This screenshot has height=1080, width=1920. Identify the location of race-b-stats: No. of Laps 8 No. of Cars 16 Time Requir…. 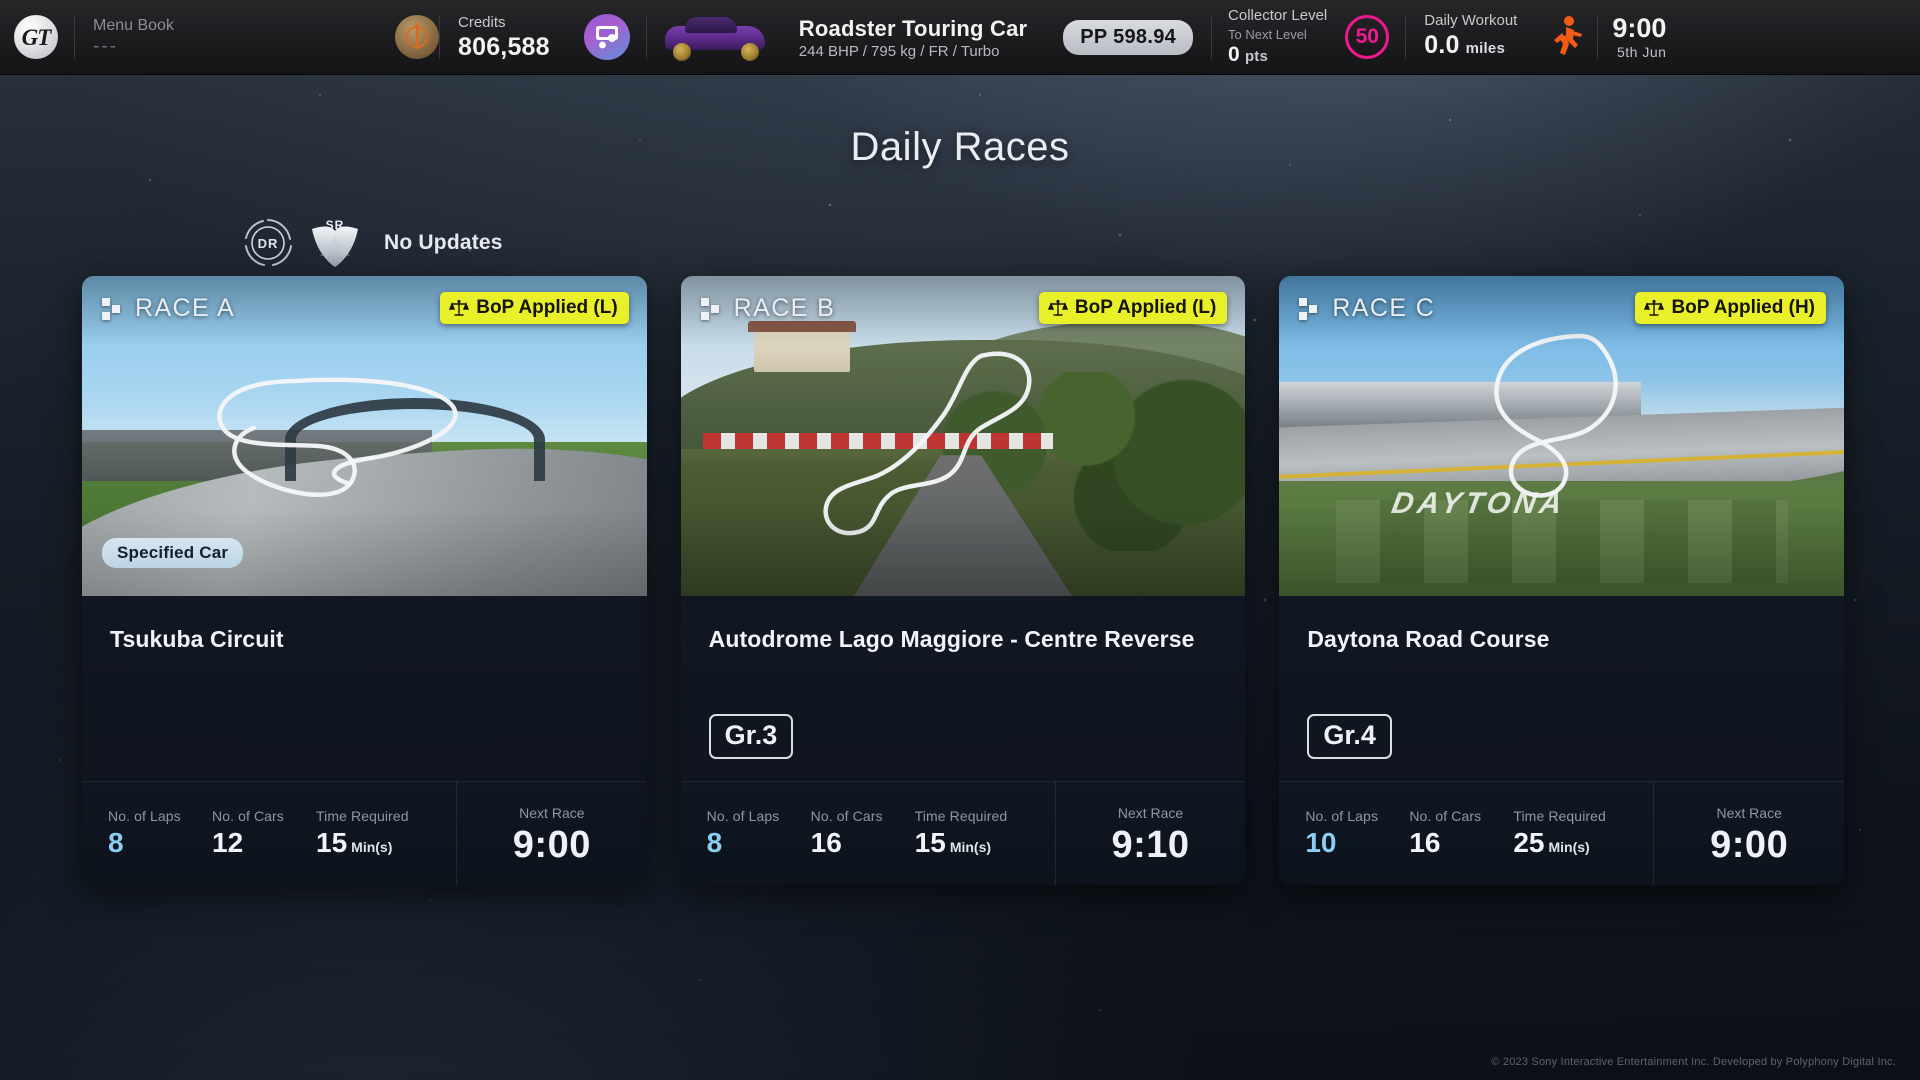
(963, 833).